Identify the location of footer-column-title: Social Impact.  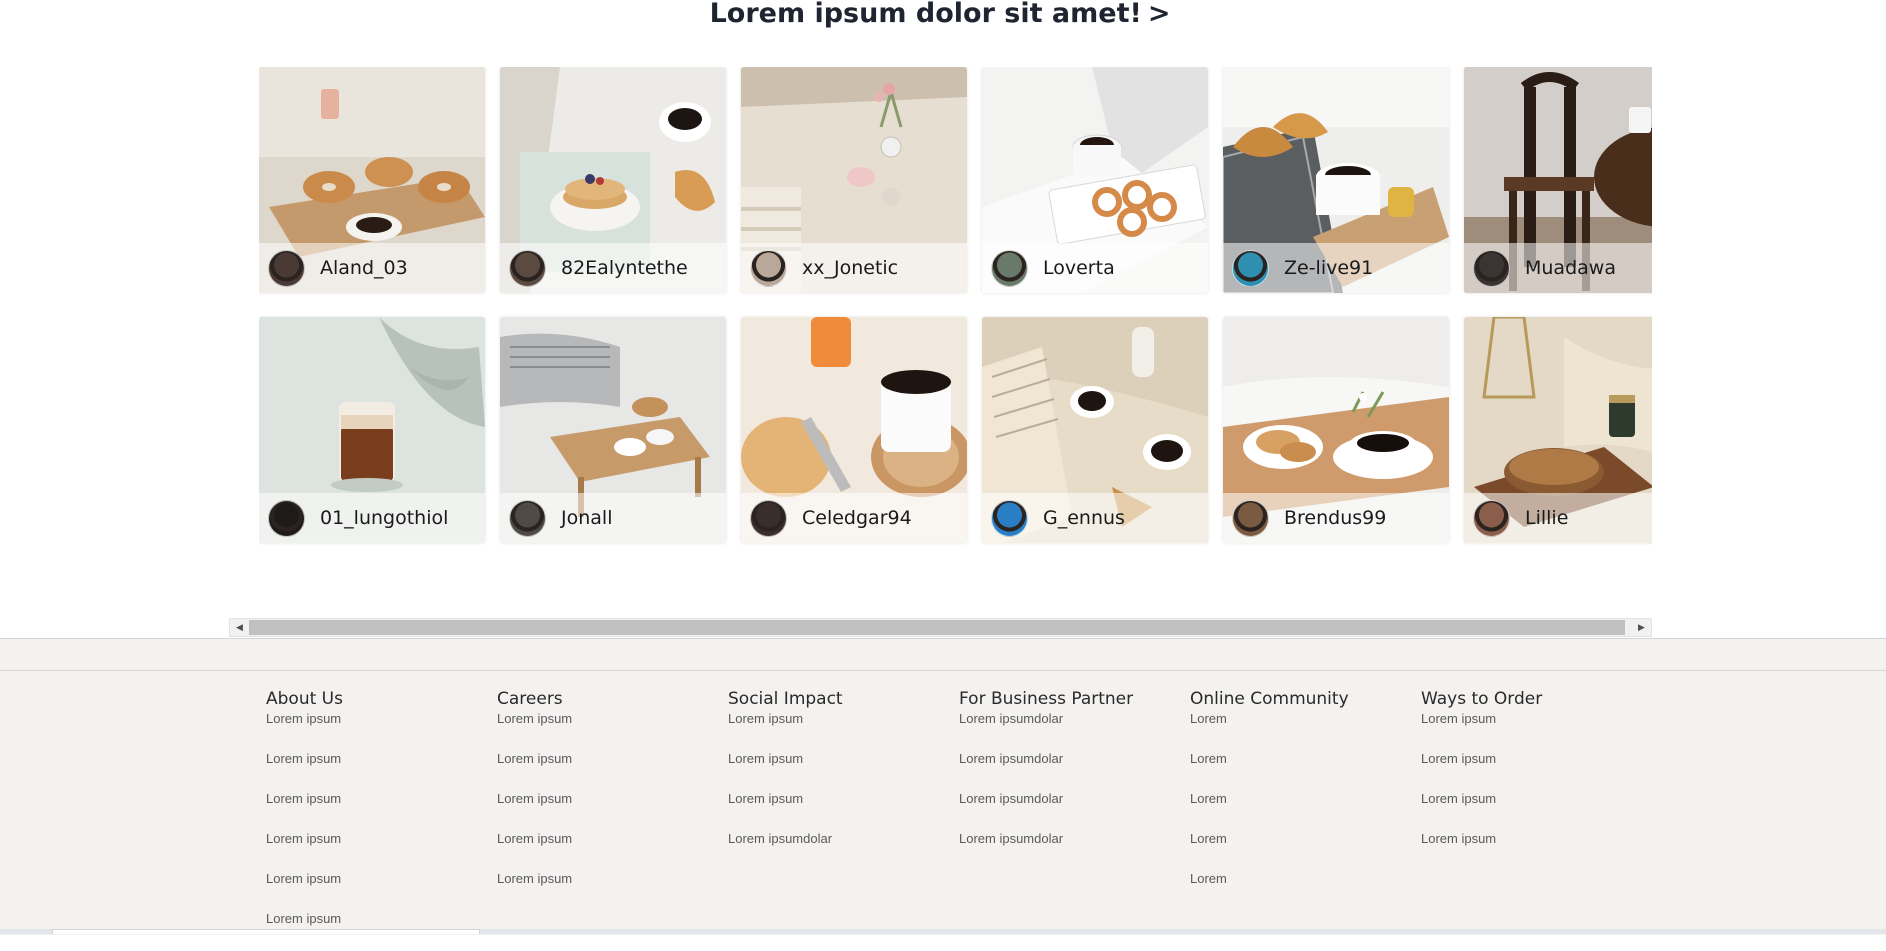
(785, 699).